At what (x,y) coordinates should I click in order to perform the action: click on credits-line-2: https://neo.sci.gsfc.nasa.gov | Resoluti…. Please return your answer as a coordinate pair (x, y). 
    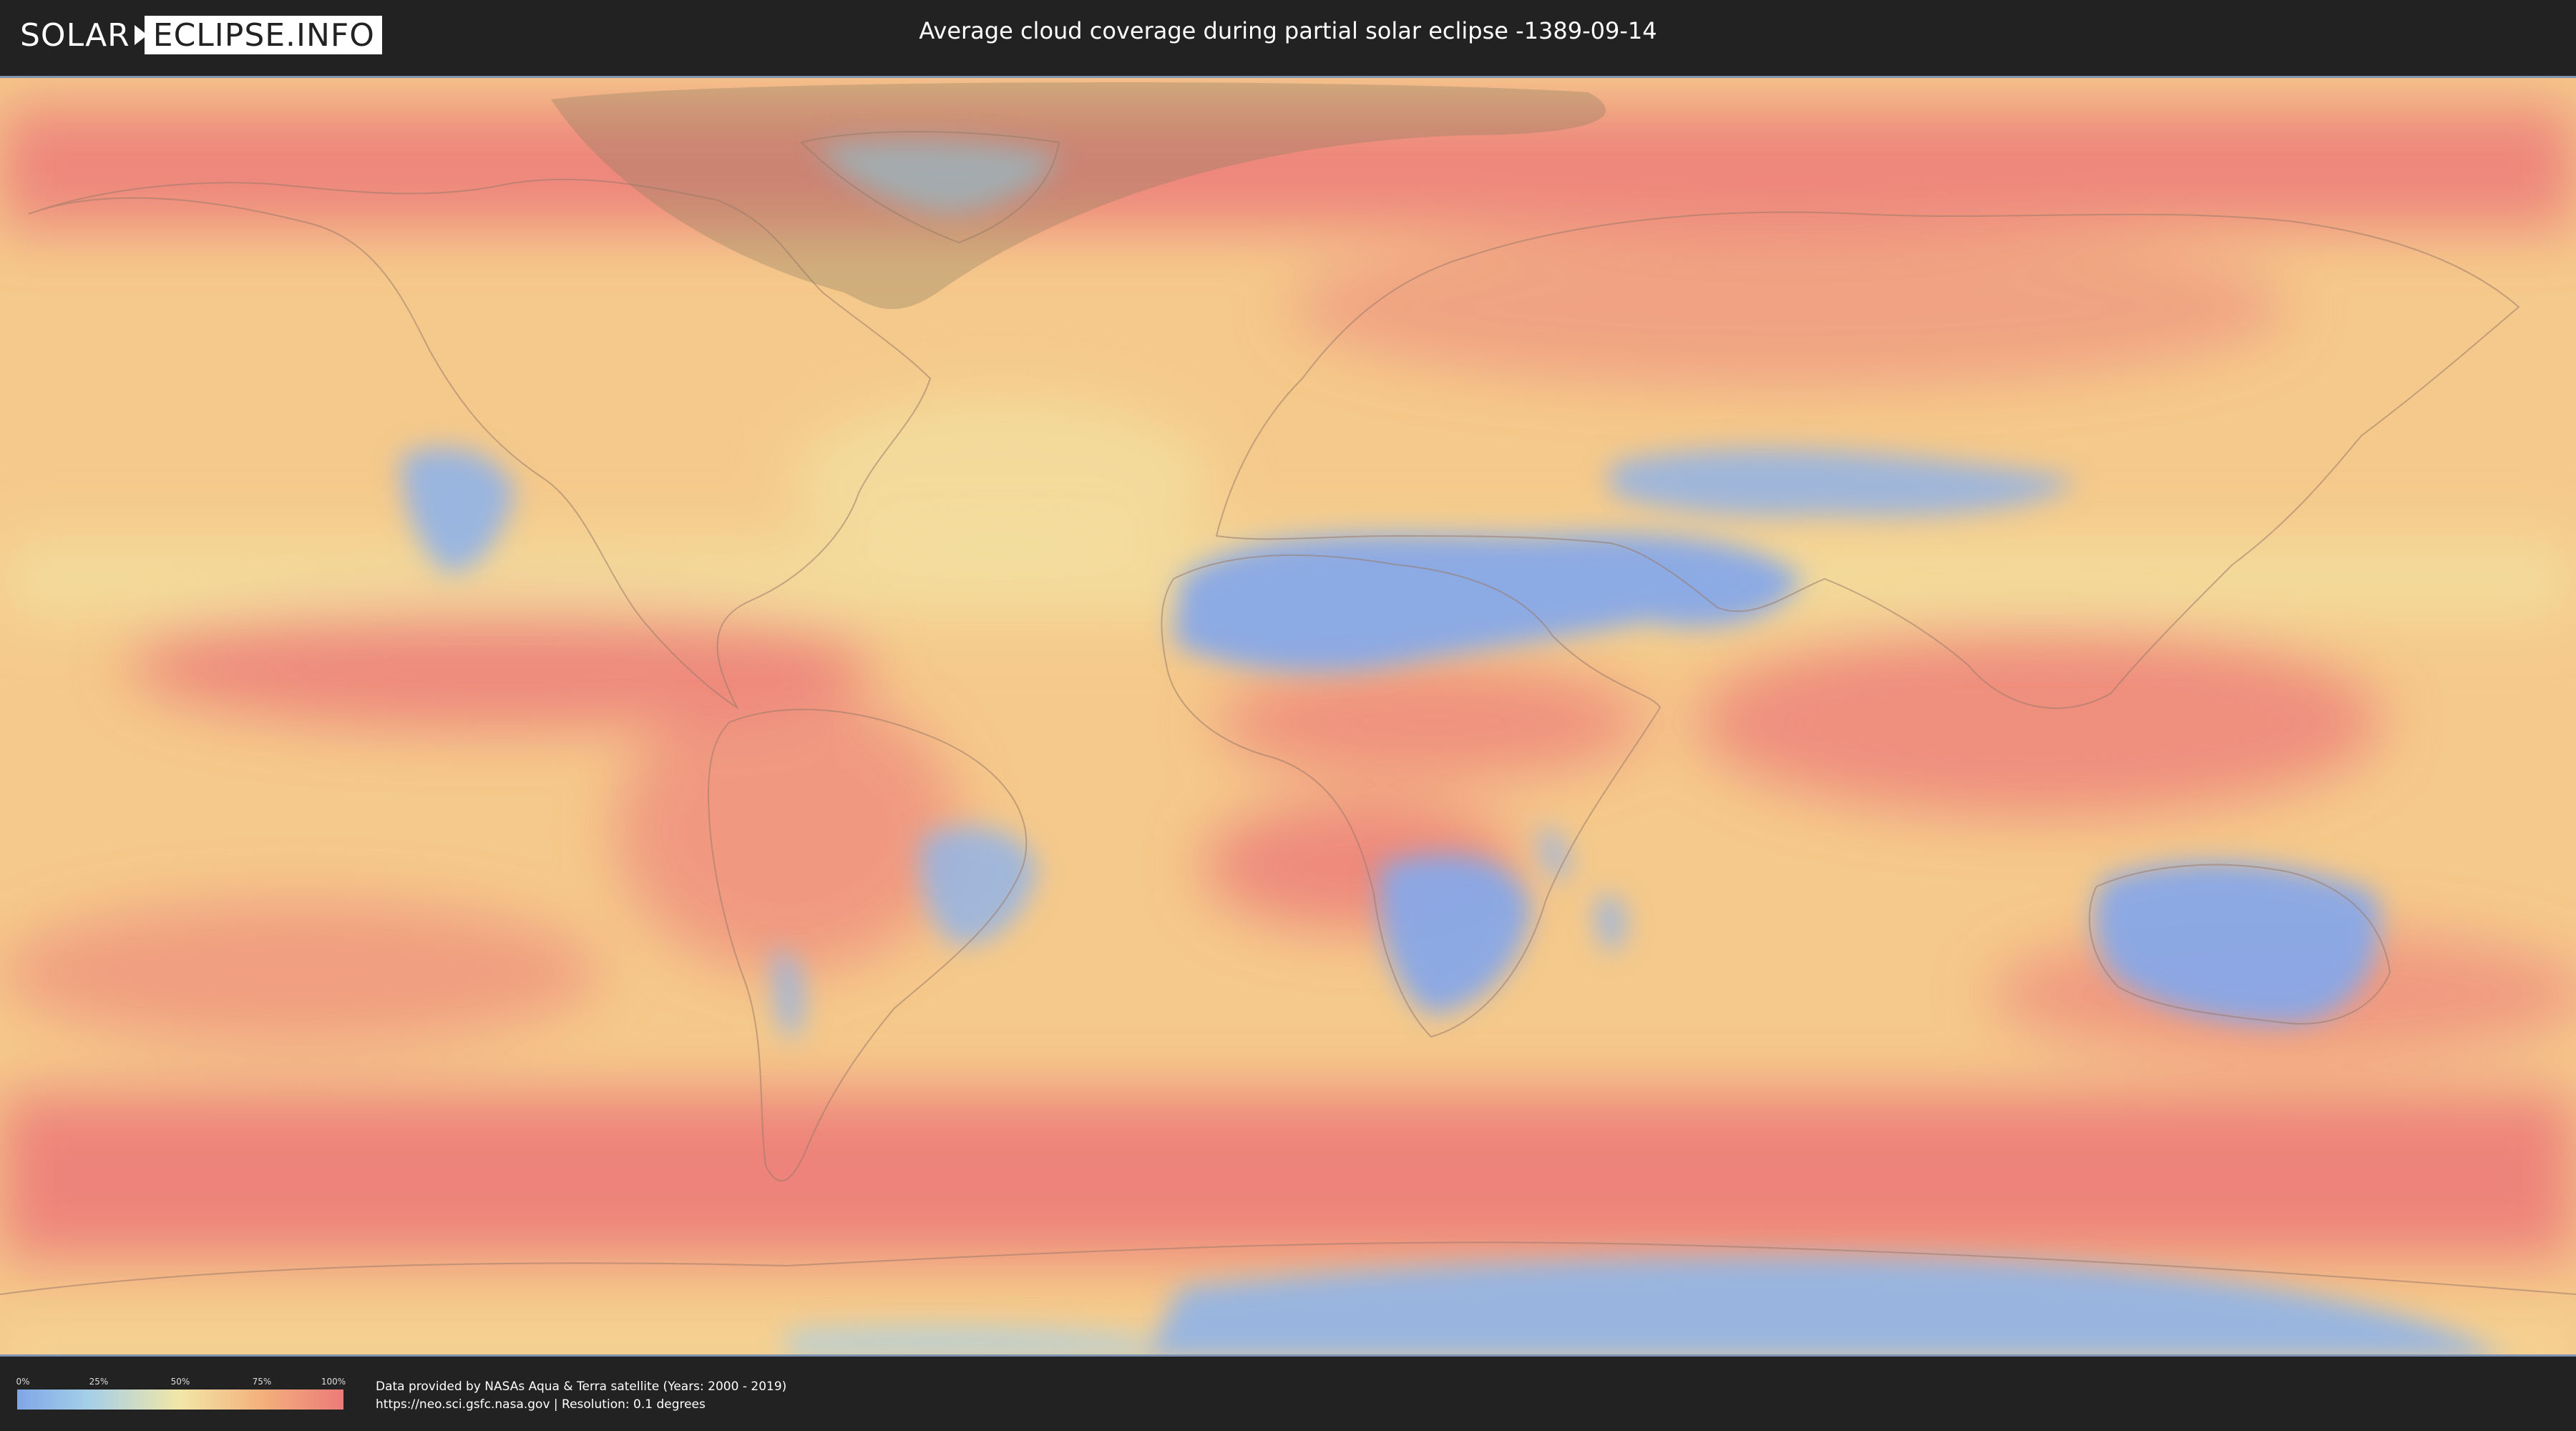
    Looking at the image, I should click on (581, 1405).